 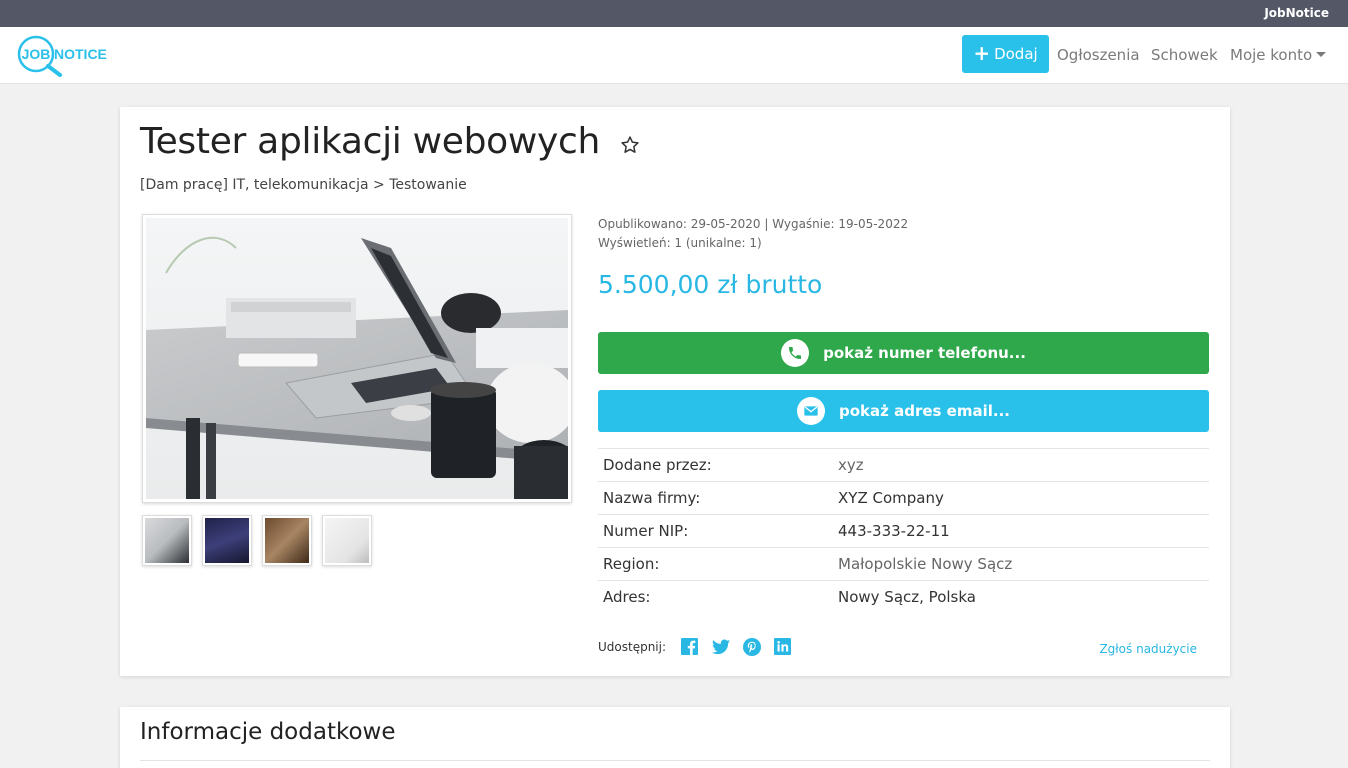 I want to click on table-row: Dodane przez: xyz, so click(x=903, y=465).